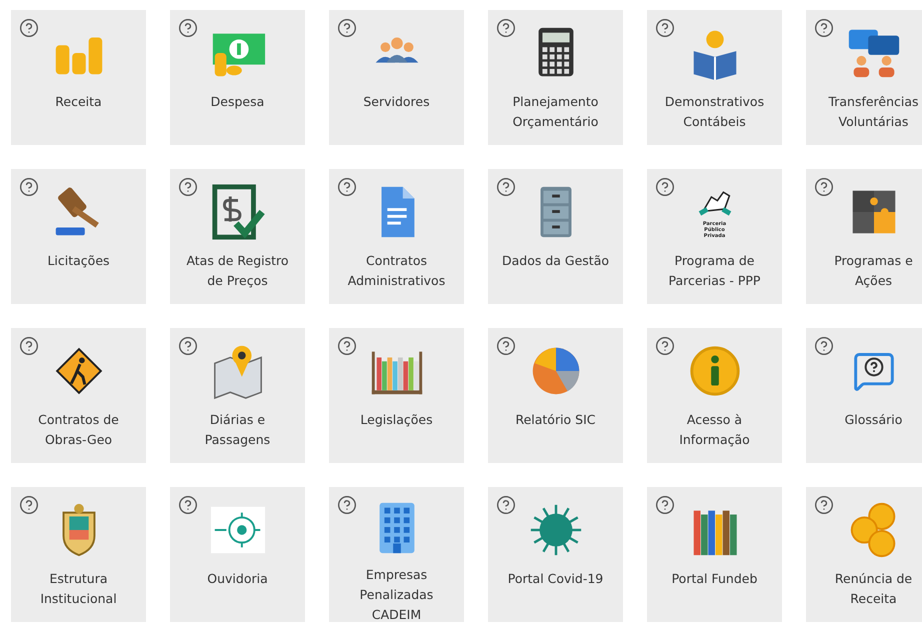 The image size is (922, 623). Describe the element at coordinates (396, 554) in the screenshot. I see `service-tile: Empresas Penalizadas CADEIM` at that location.